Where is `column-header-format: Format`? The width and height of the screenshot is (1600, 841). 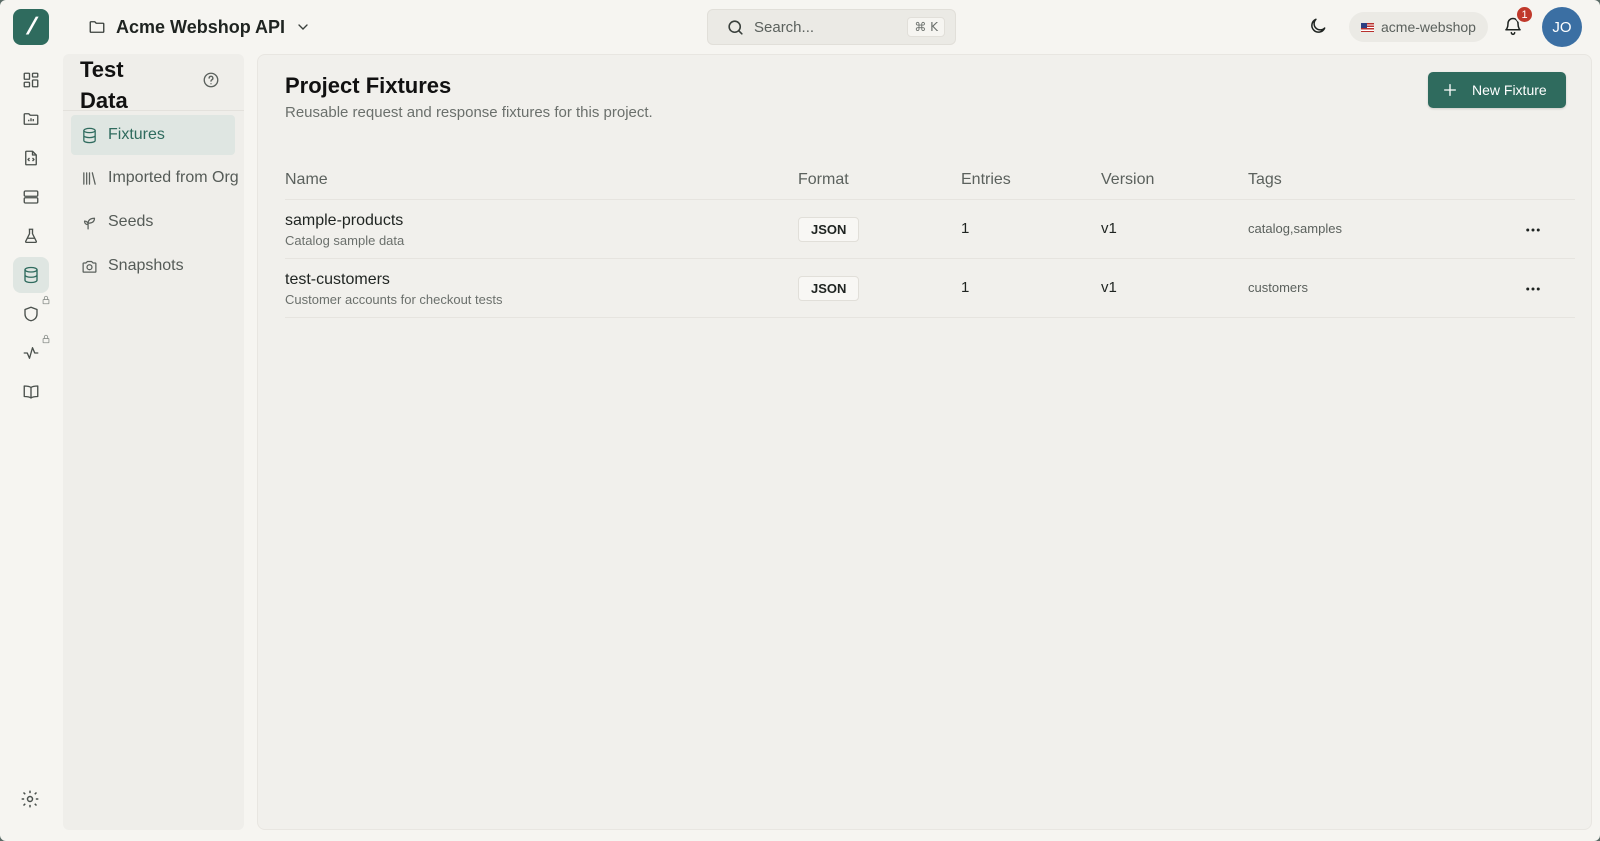
column-header-format: Format is located at coordinates (823, 180).